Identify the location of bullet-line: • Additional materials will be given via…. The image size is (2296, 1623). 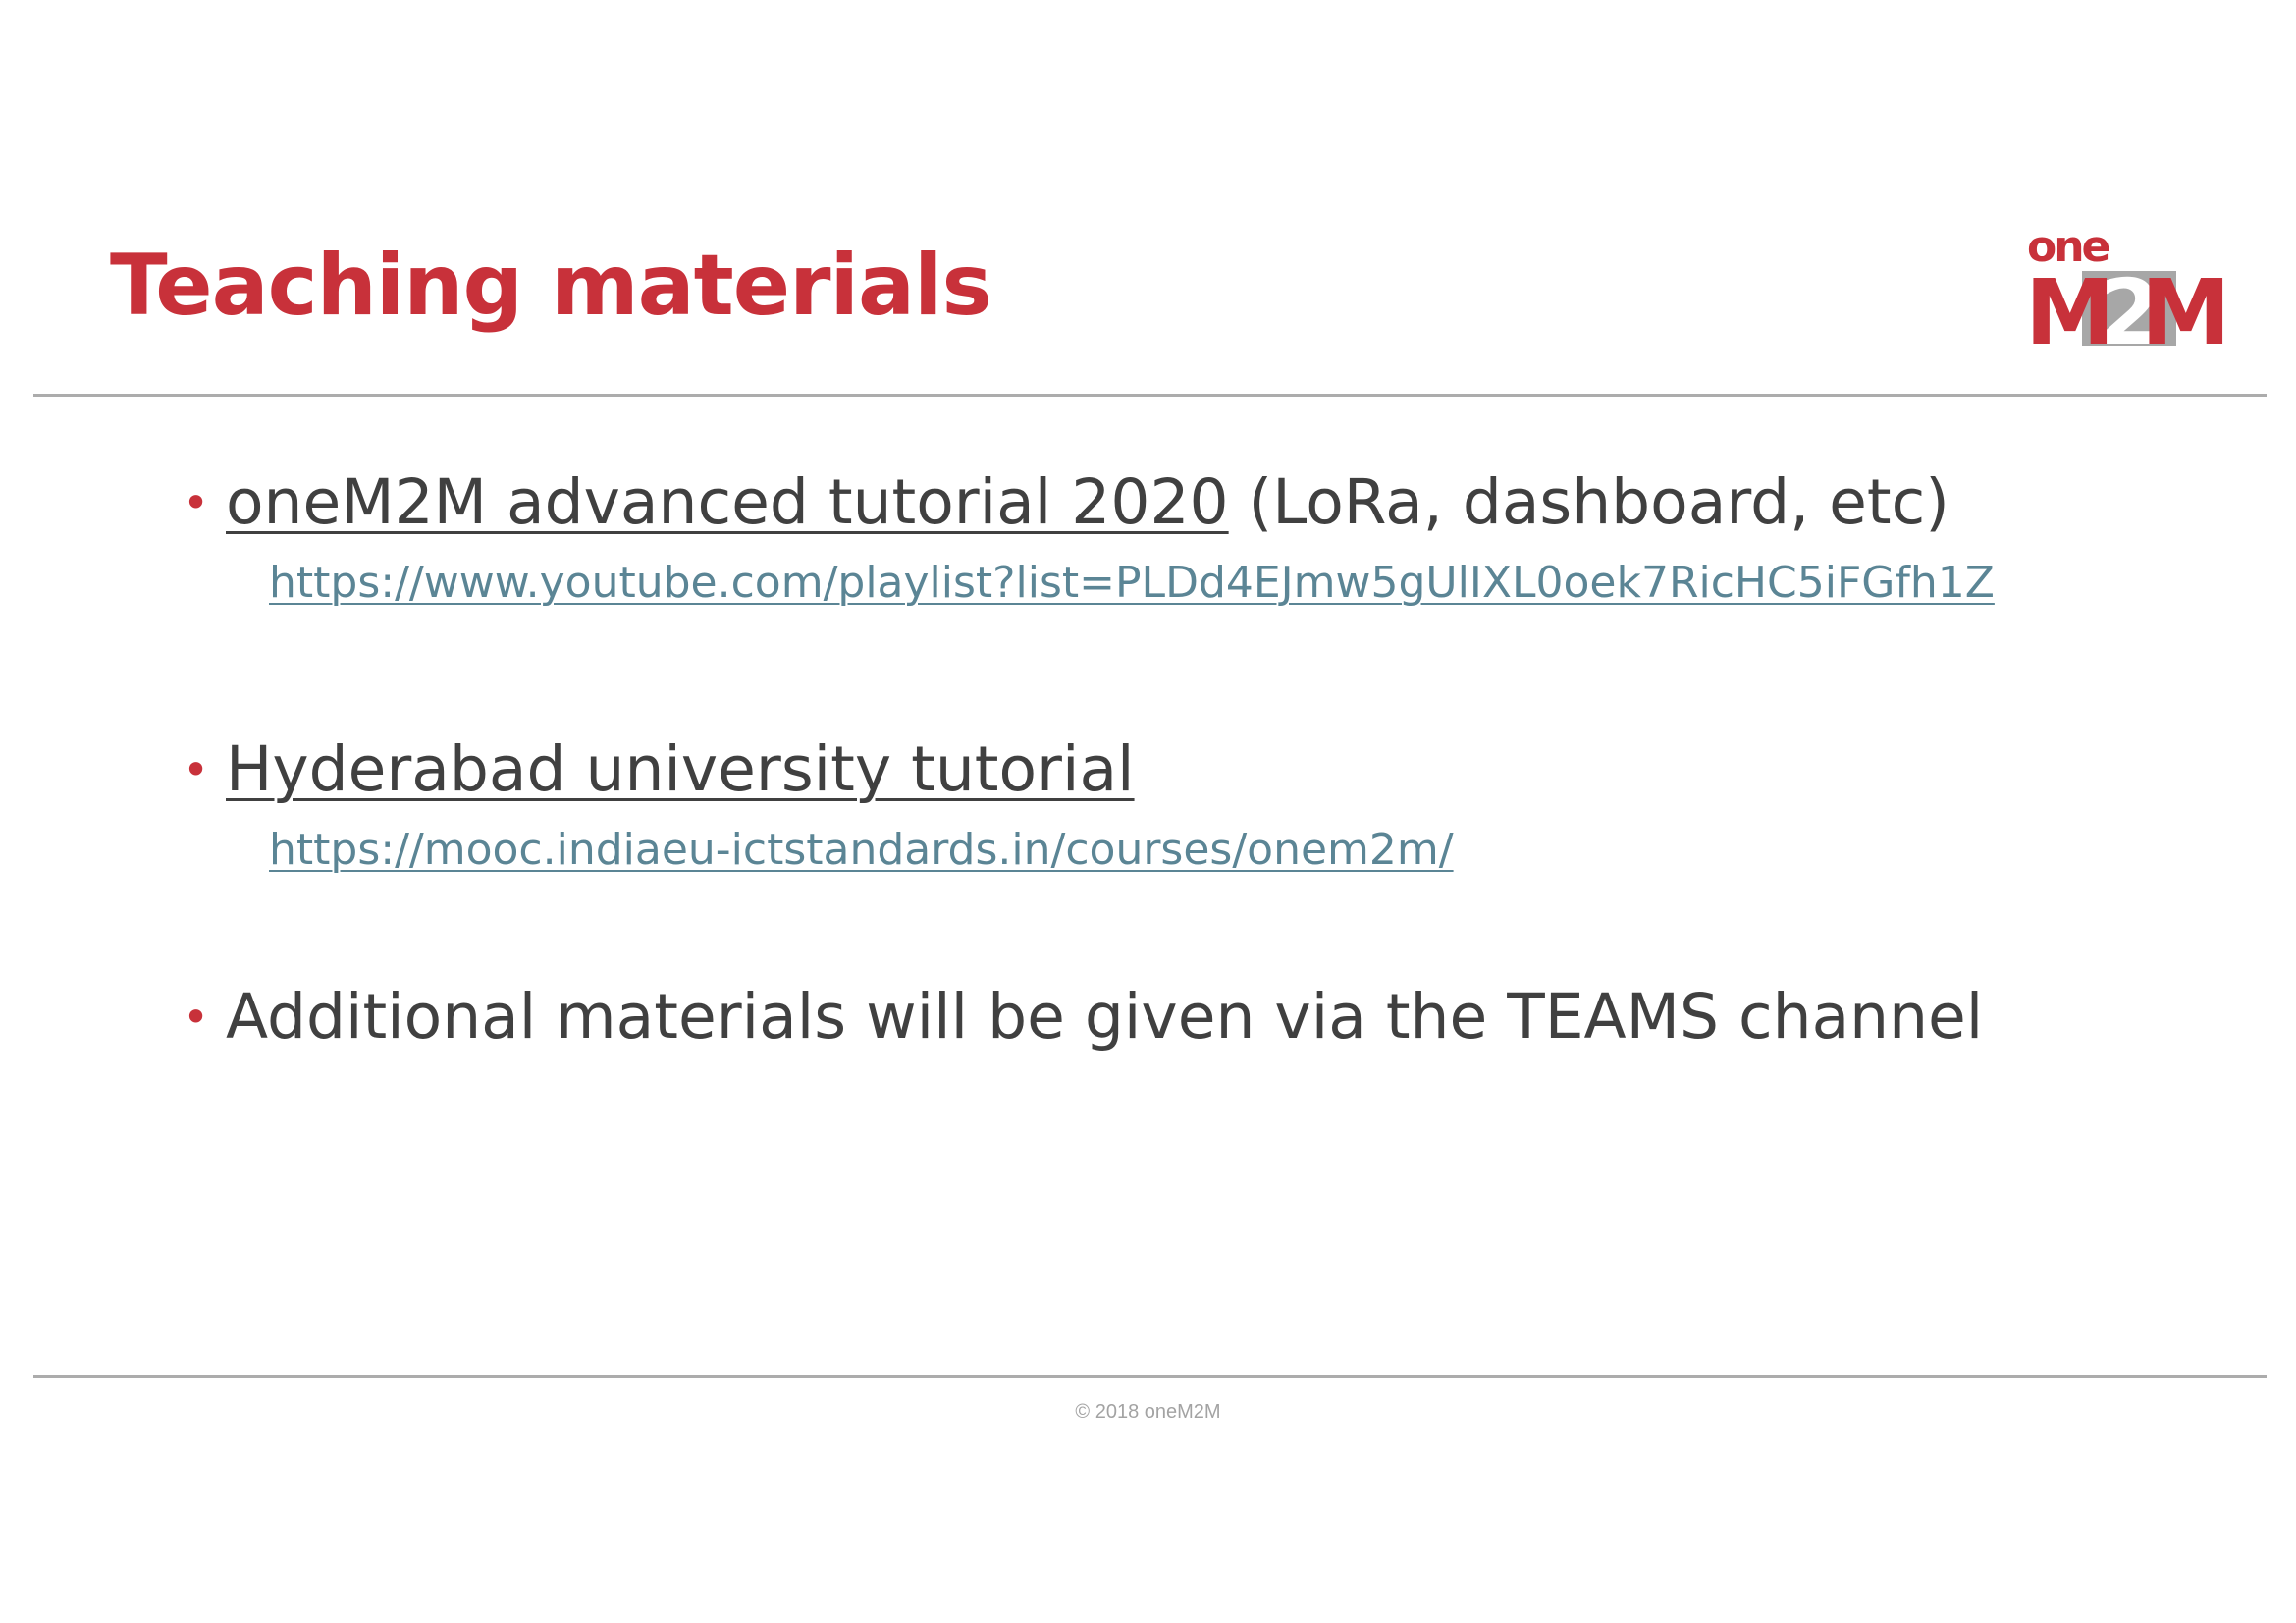
(1189, 1017).